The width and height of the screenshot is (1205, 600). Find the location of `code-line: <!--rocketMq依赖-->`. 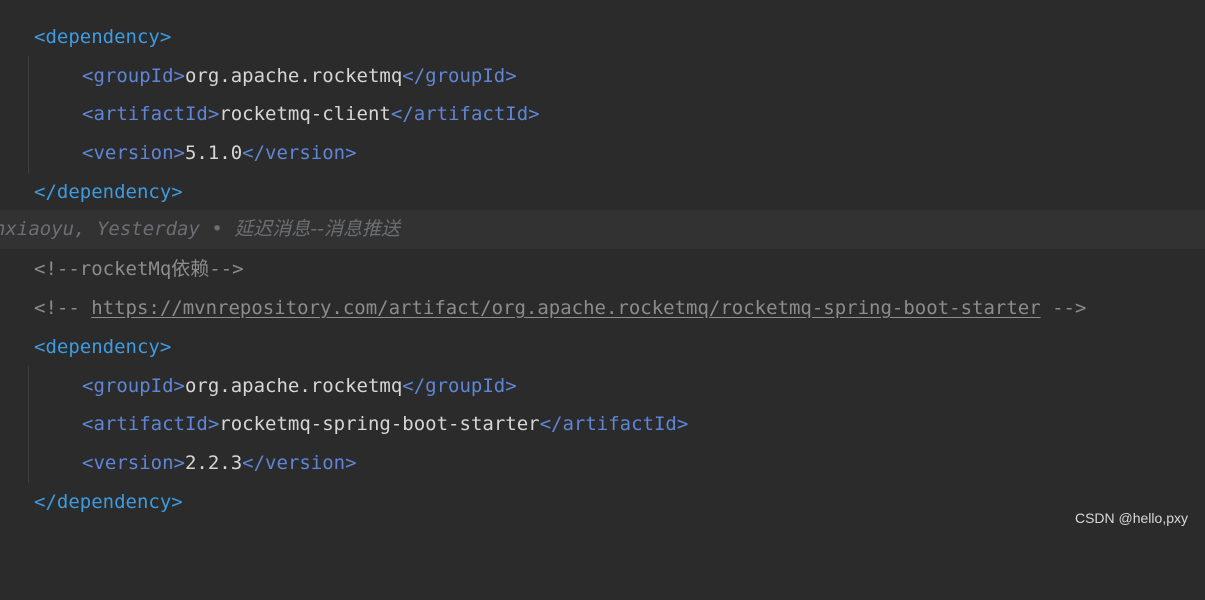

code-line: <!--rocketMq依赖--> is located at coordinates (602, 269).